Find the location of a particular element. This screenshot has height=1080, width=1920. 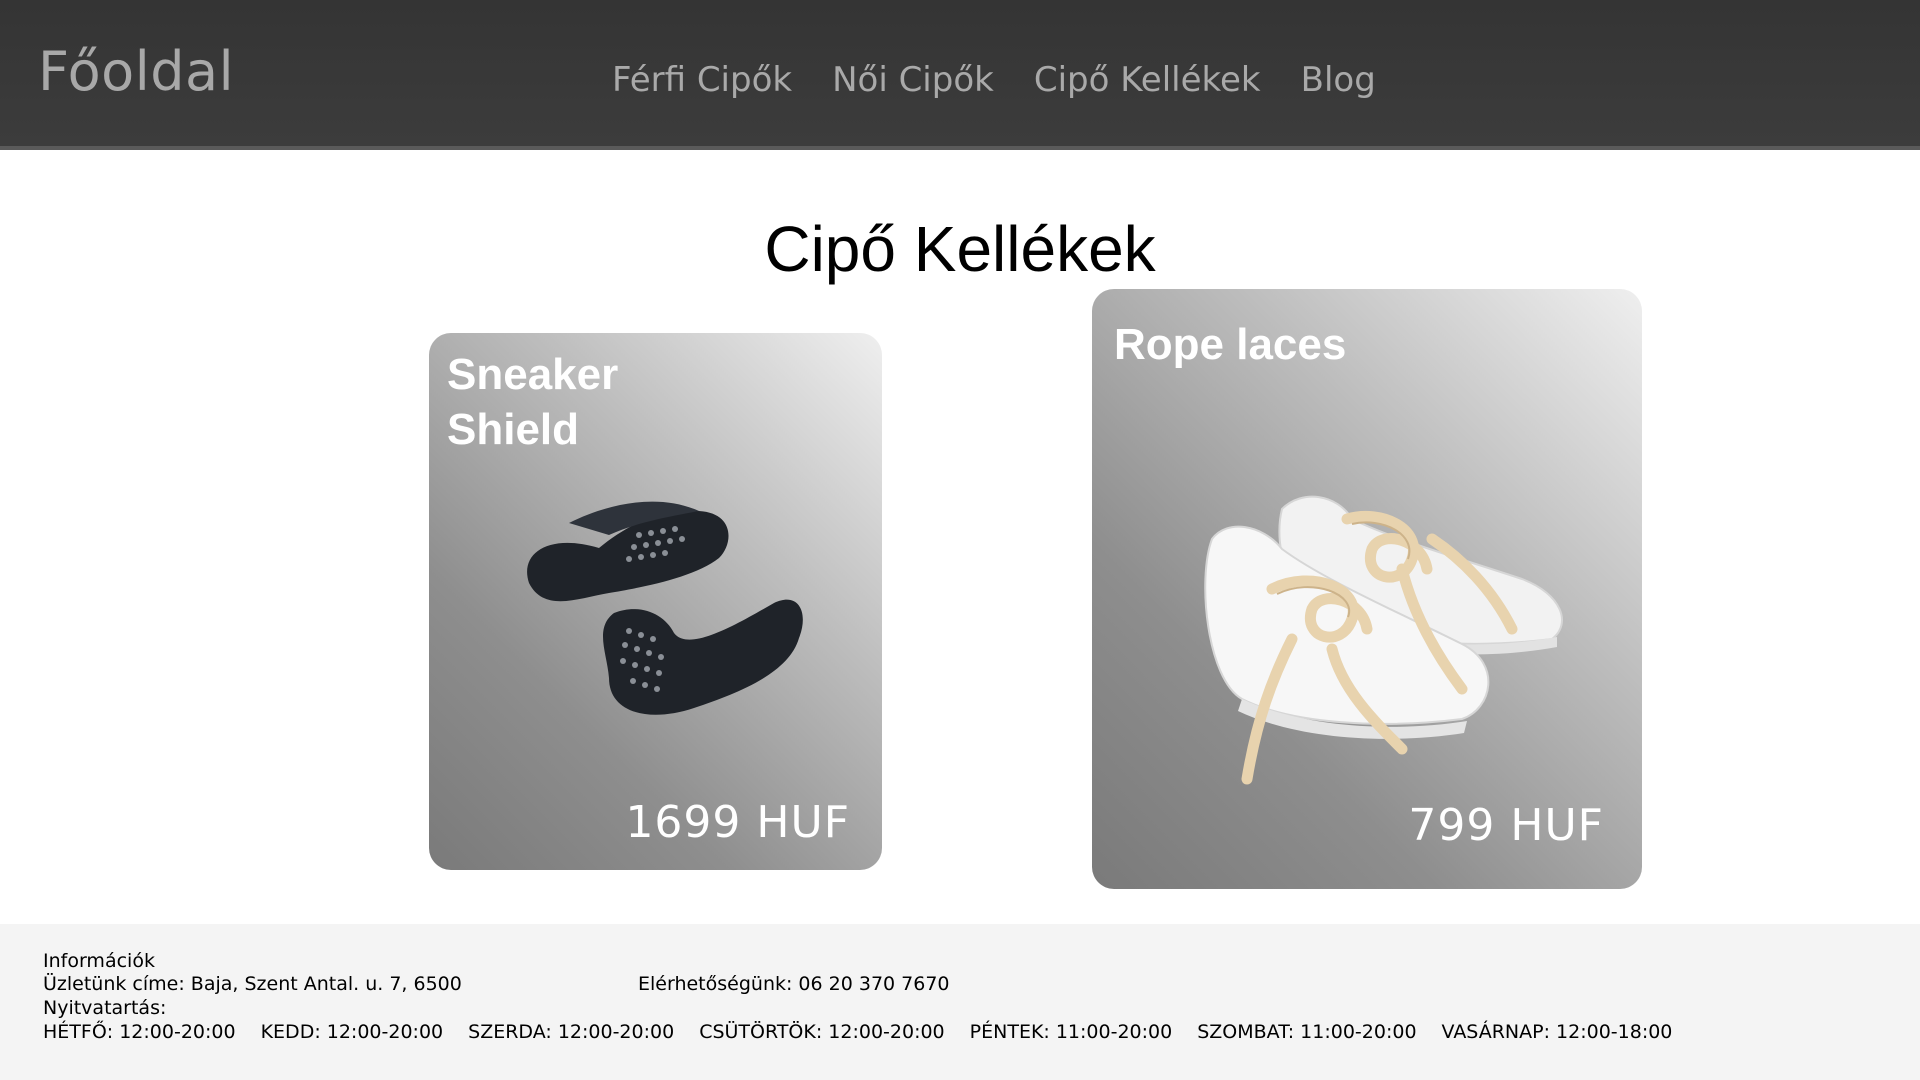

product-price: 799 HUF is located at coordinates (1506, 825).